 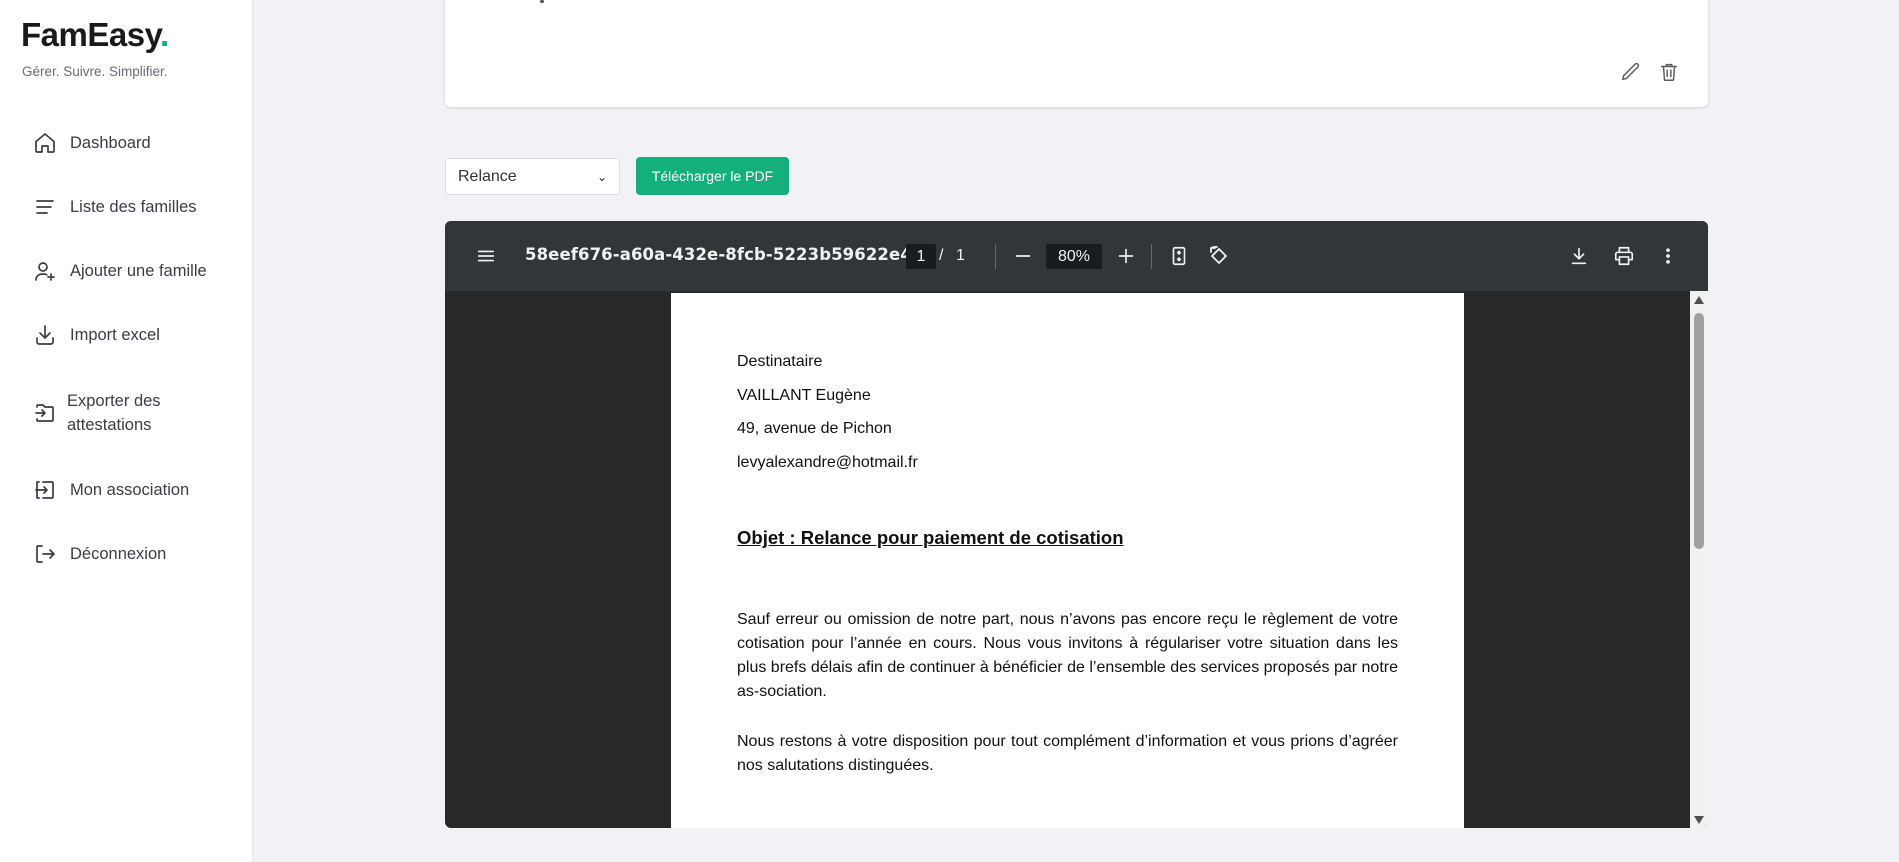 What do you see at coordinates (45, 143) in the screenshot?
I see `home-icon` at bounding box center [45, 143].